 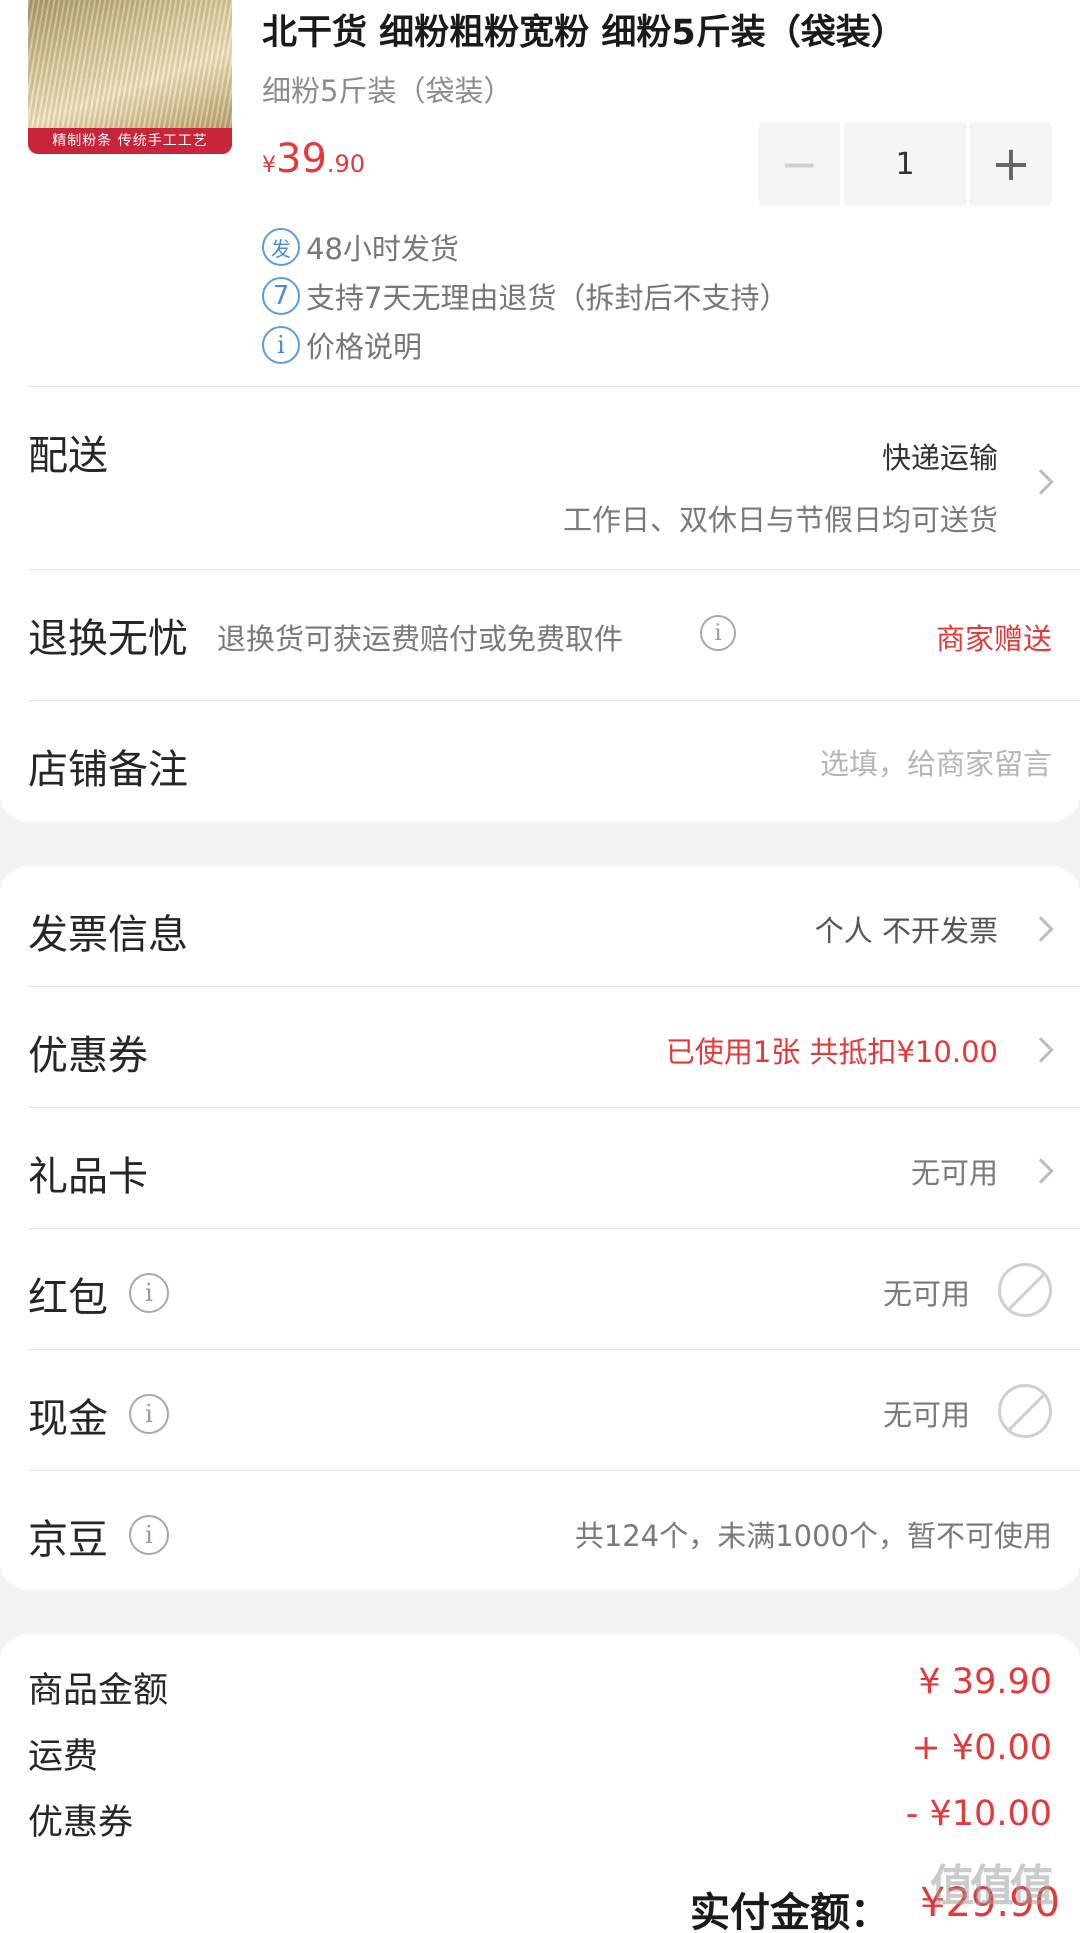 What do you see at coordinates (540, 1289) in the screenshot?
I see `redpacket-row: 红包 i 无可用` at bounding box center [540, 1289].